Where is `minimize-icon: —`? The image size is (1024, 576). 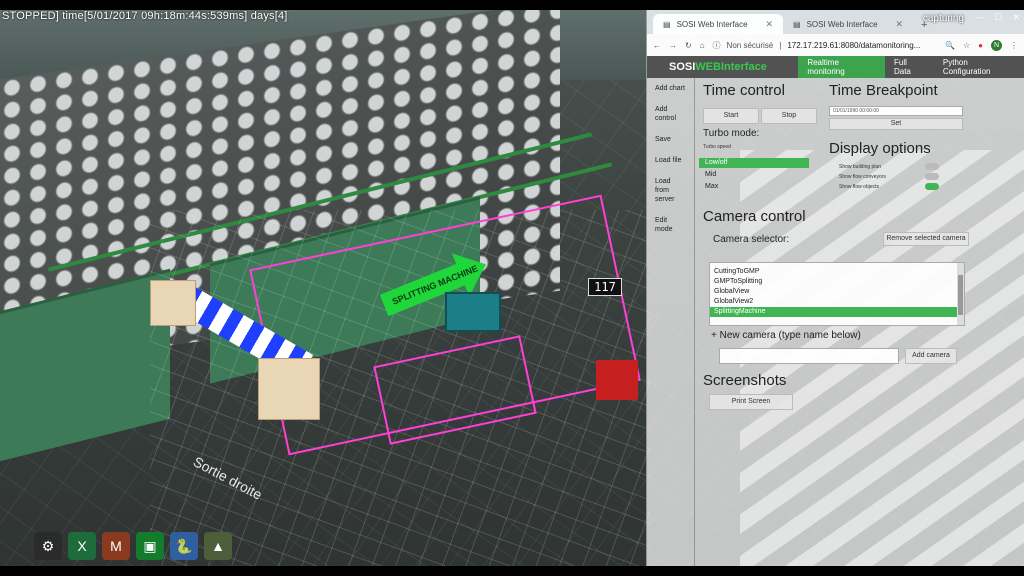 minimize-icon: — is located at coordinates (979, 17).